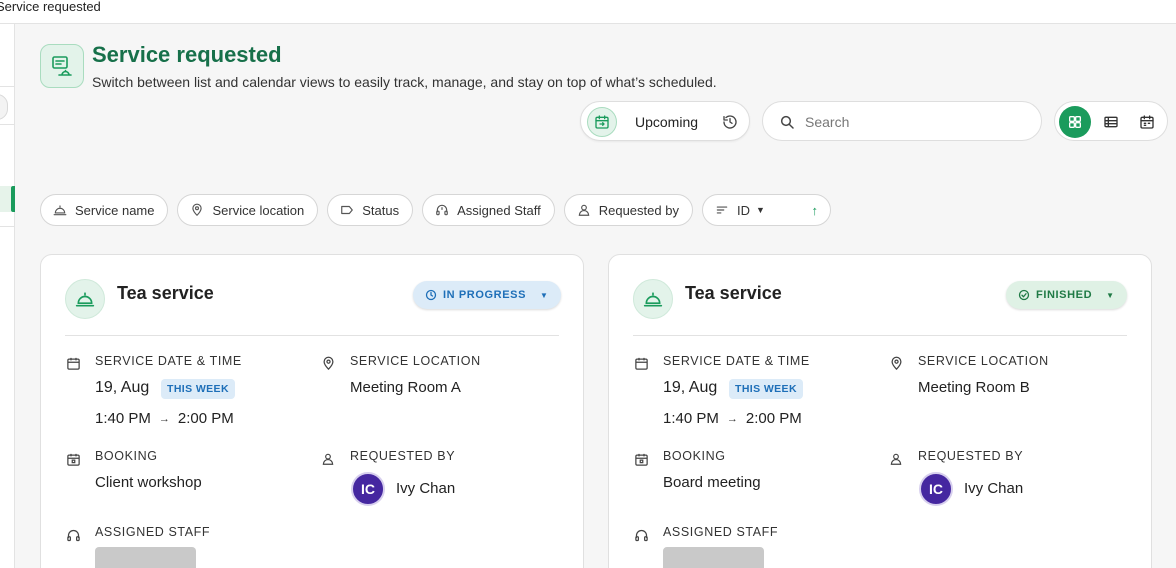 This screenshot has height=568, width=1176. Describe the element at coordinates (115, 210) in the screenshot. I see `filter-label: Service name` at that location.